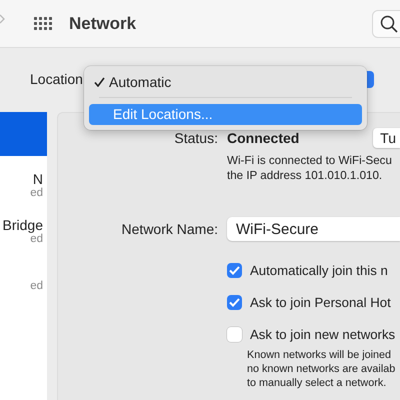  I want to click on location-label: Location, so click(56, 79).